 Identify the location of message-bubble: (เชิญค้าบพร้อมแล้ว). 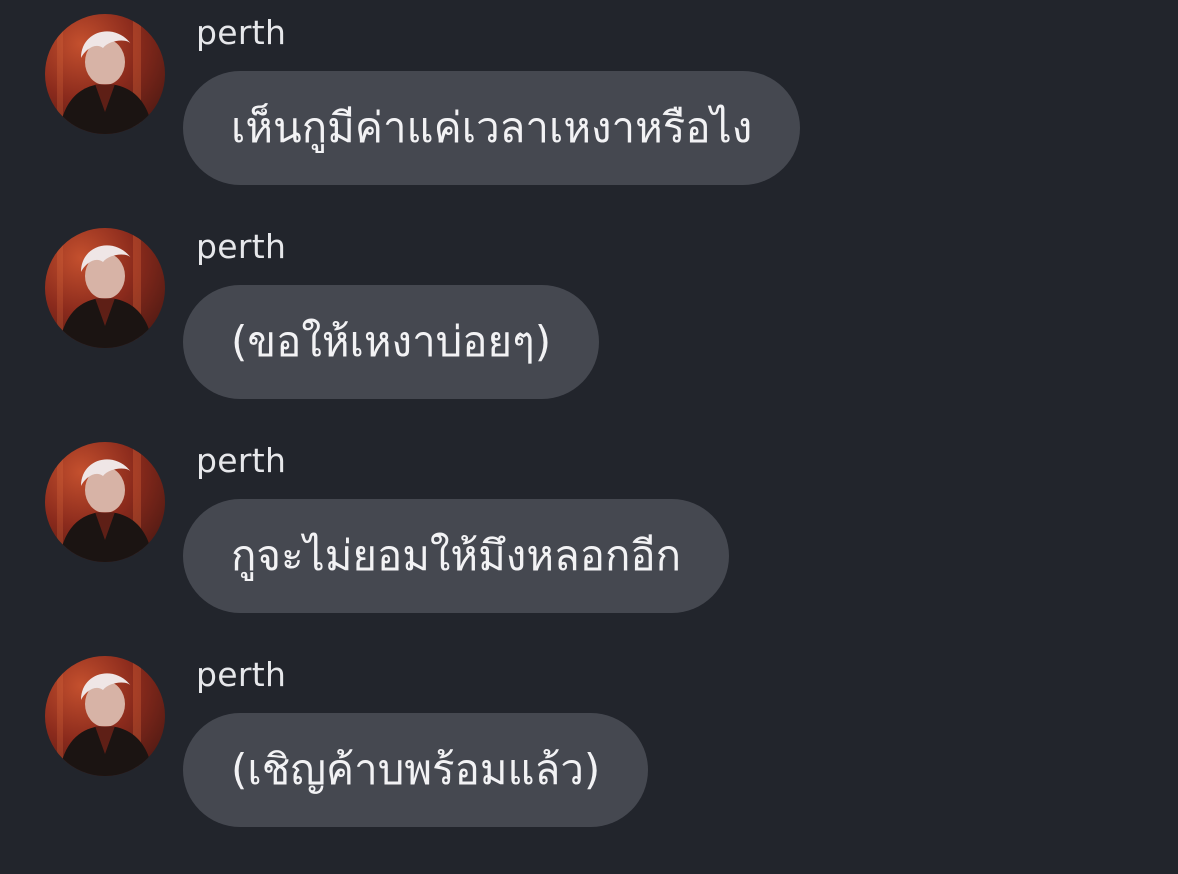
(416, 770).